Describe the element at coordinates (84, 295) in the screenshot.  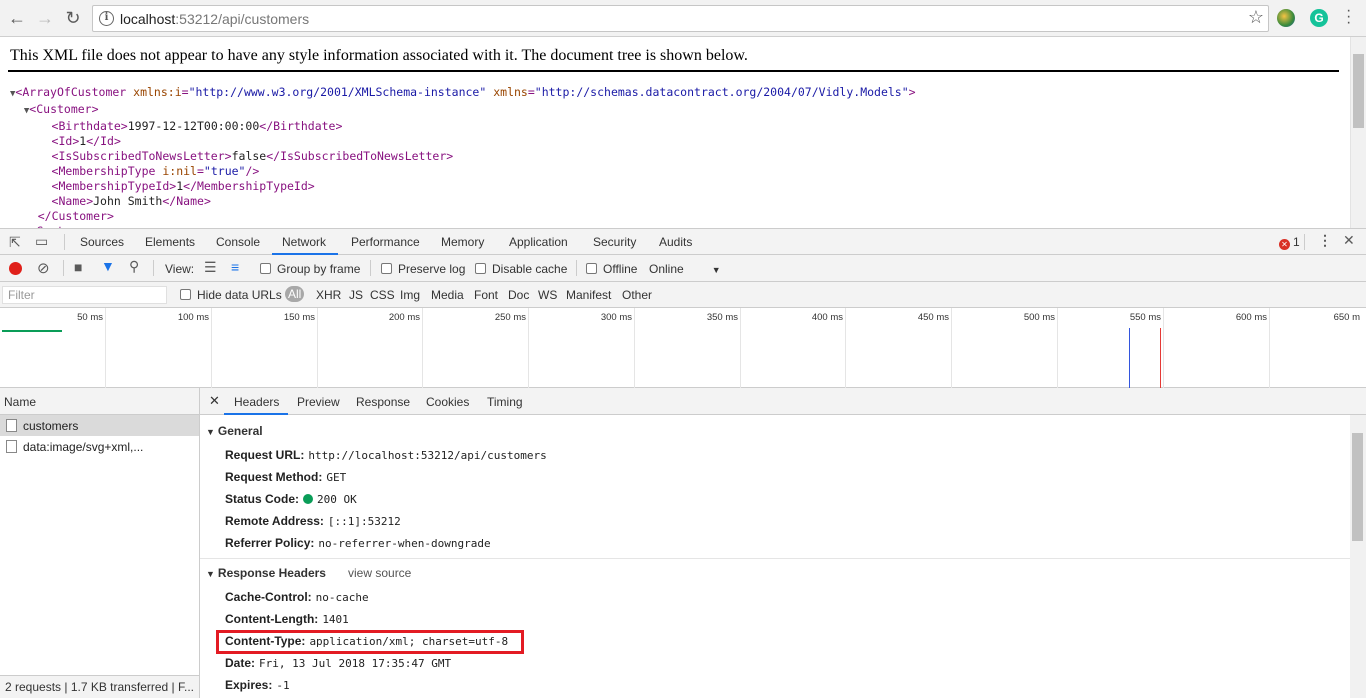
I see `filter-input: Filter` at that location.